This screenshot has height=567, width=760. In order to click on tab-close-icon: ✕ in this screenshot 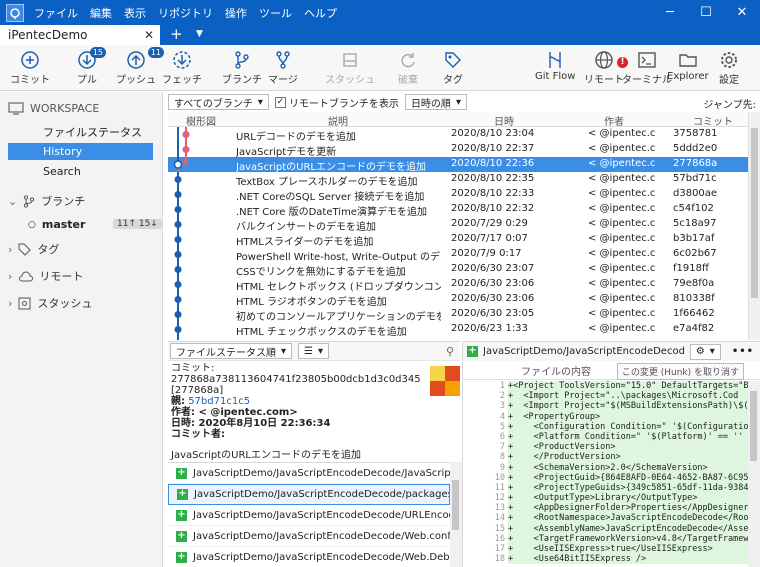, I will do `click(149, 35)`.